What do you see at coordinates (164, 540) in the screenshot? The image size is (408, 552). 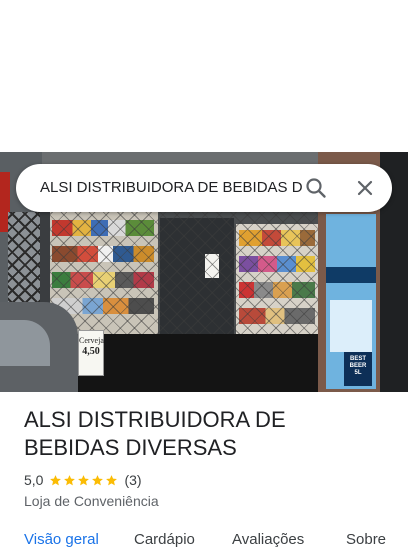 I see `tab-menu: Cardápio` at bounding box center [164, 540].